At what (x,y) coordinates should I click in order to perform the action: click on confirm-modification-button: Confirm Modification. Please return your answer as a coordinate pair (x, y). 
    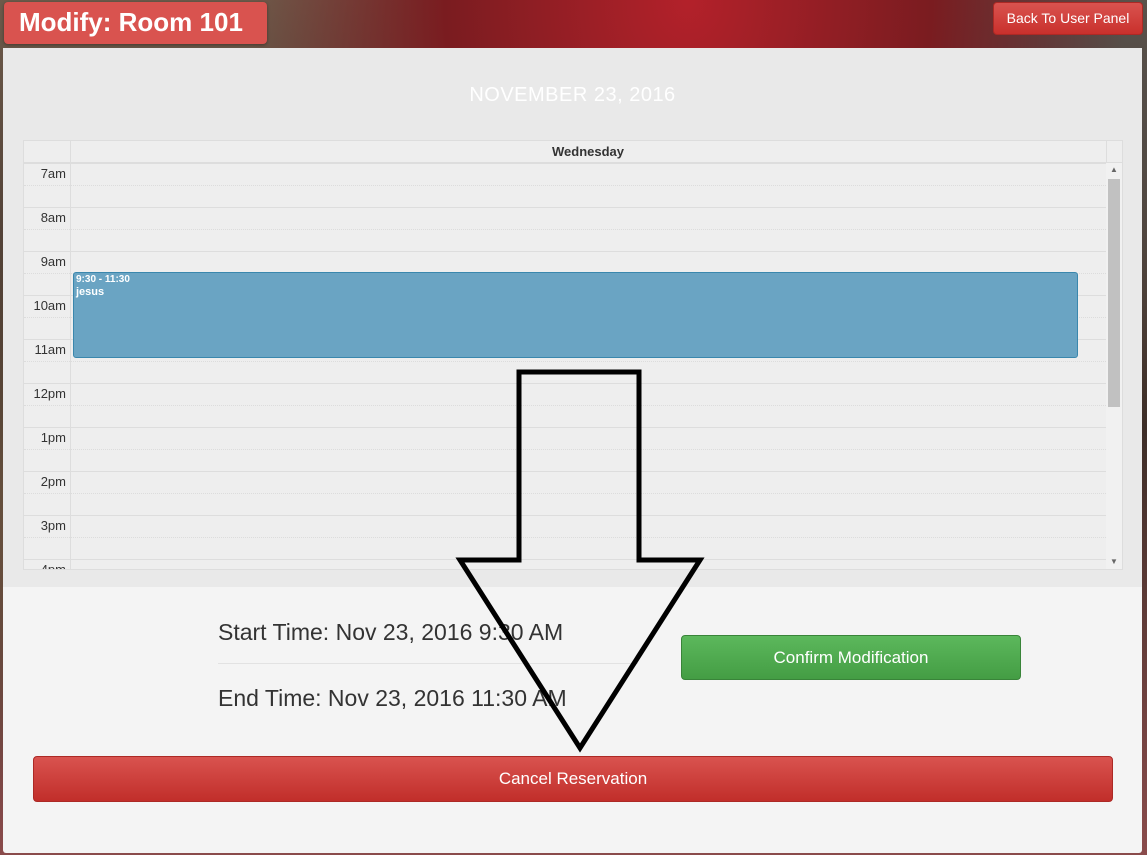
    Looking at the image, I should click on (851, 657).